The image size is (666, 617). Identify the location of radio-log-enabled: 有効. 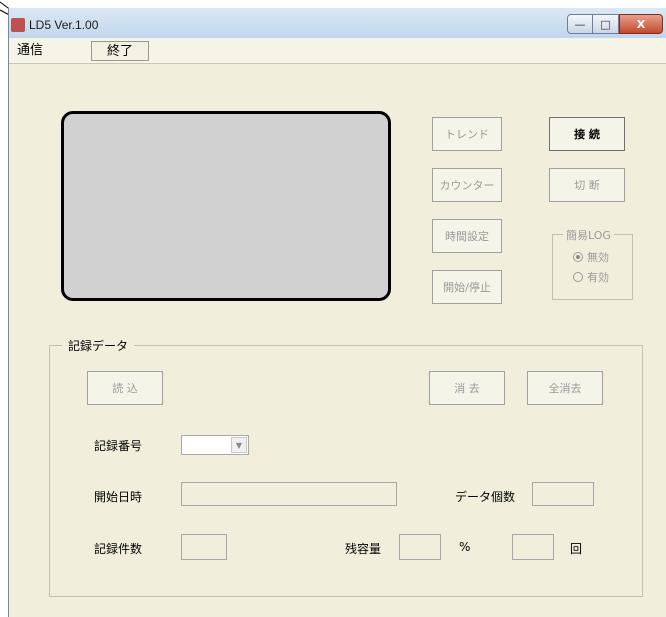
(591, 277).